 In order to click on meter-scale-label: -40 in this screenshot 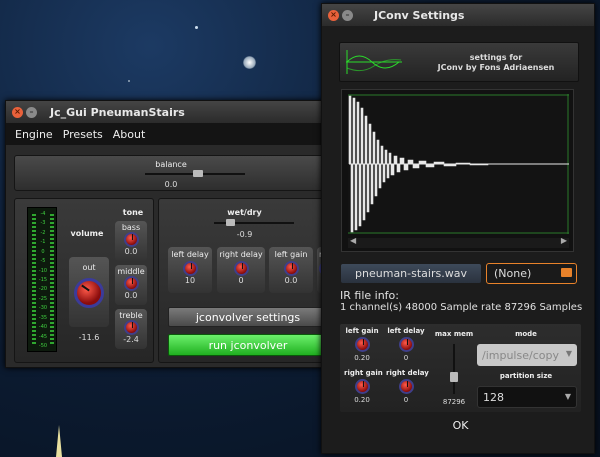, I will do `click(43, 327)`.